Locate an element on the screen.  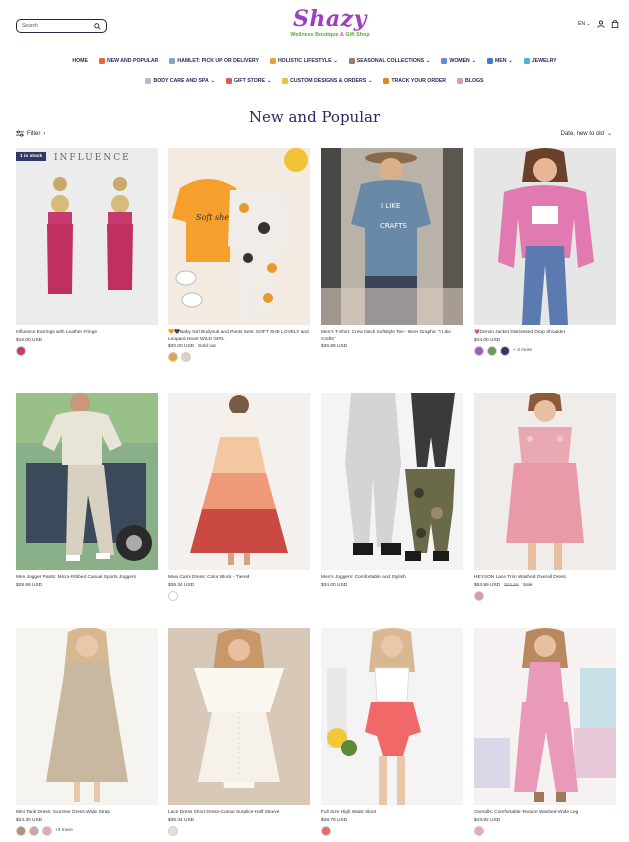
nav-item: HAMLET: PICK UP OR DELIVERY is located at coordinates (214, 61).